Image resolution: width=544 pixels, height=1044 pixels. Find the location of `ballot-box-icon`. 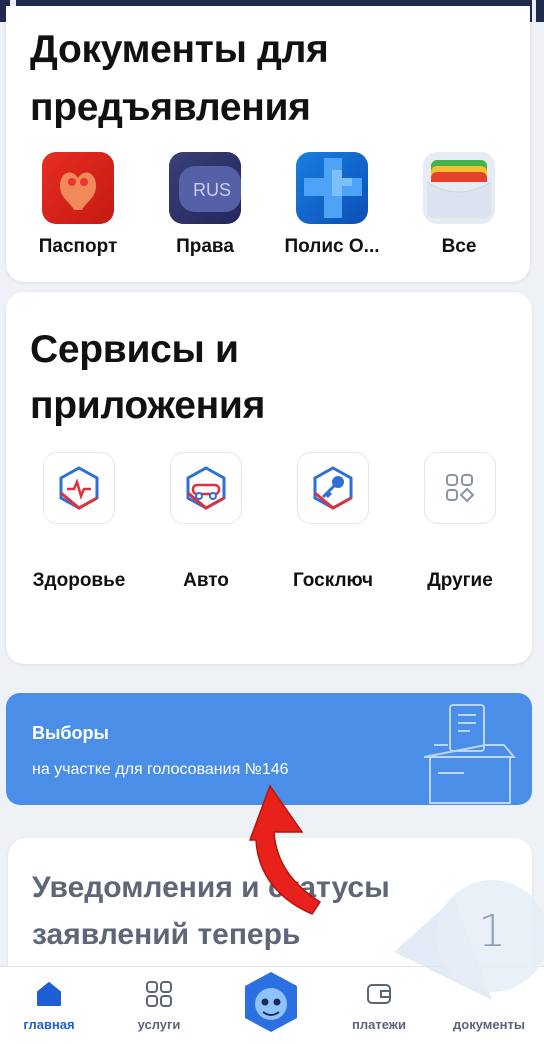

ballot-box-icon is located at coordinates (470, 754).